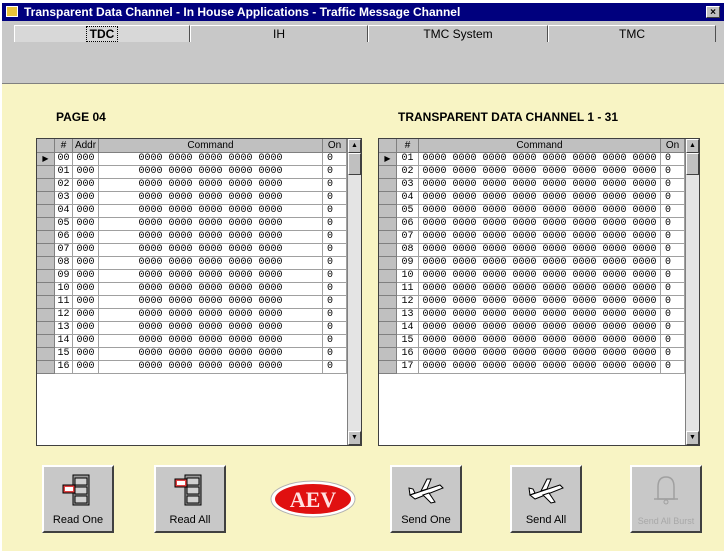  Describe the element at coordinates (199, 302) in the screenshot. I see `table-row: 11 000 0000 0000 0000 0000 0000 0` at that location.